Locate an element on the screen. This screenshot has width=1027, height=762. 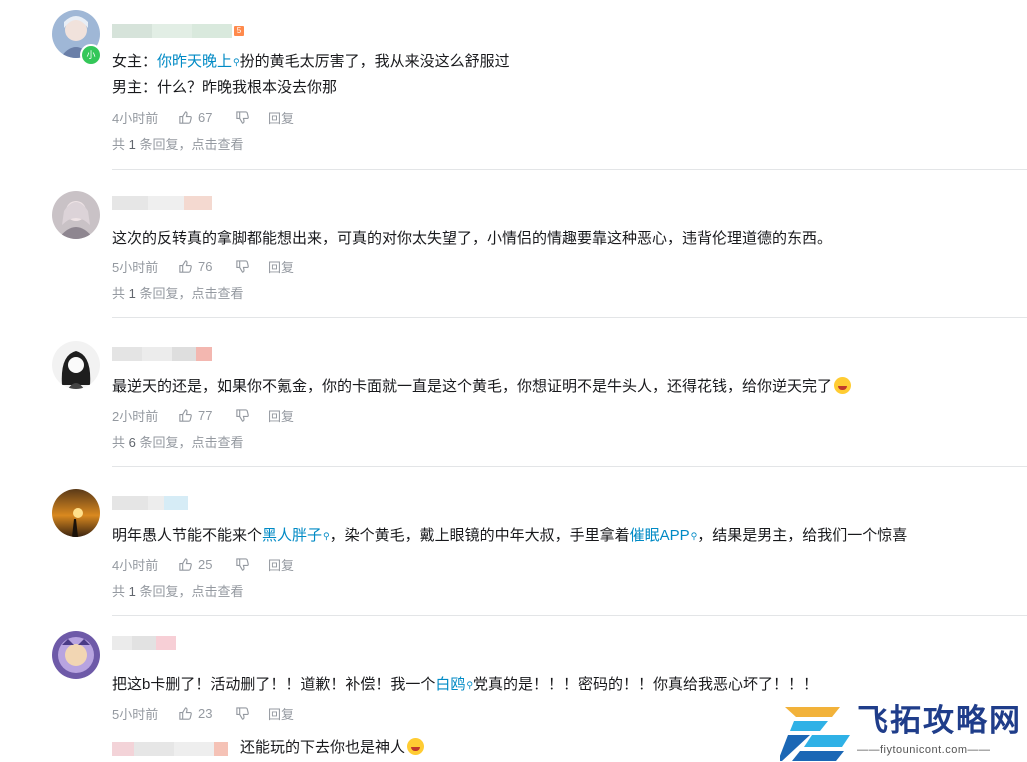
like-count: 77 is located at coordinates (205, 415).